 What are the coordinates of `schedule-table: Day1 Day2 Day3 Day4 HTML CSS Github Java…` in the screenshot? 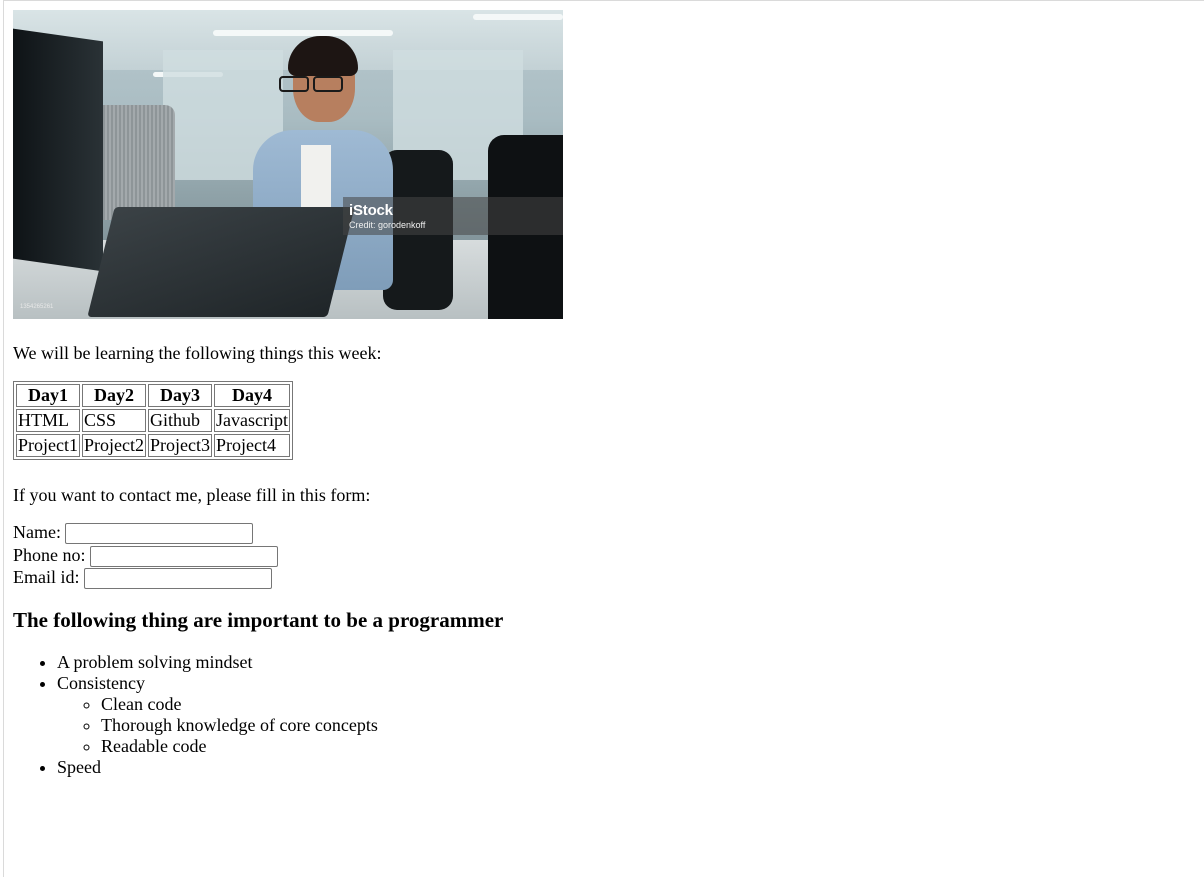 It's located at (153, 420).